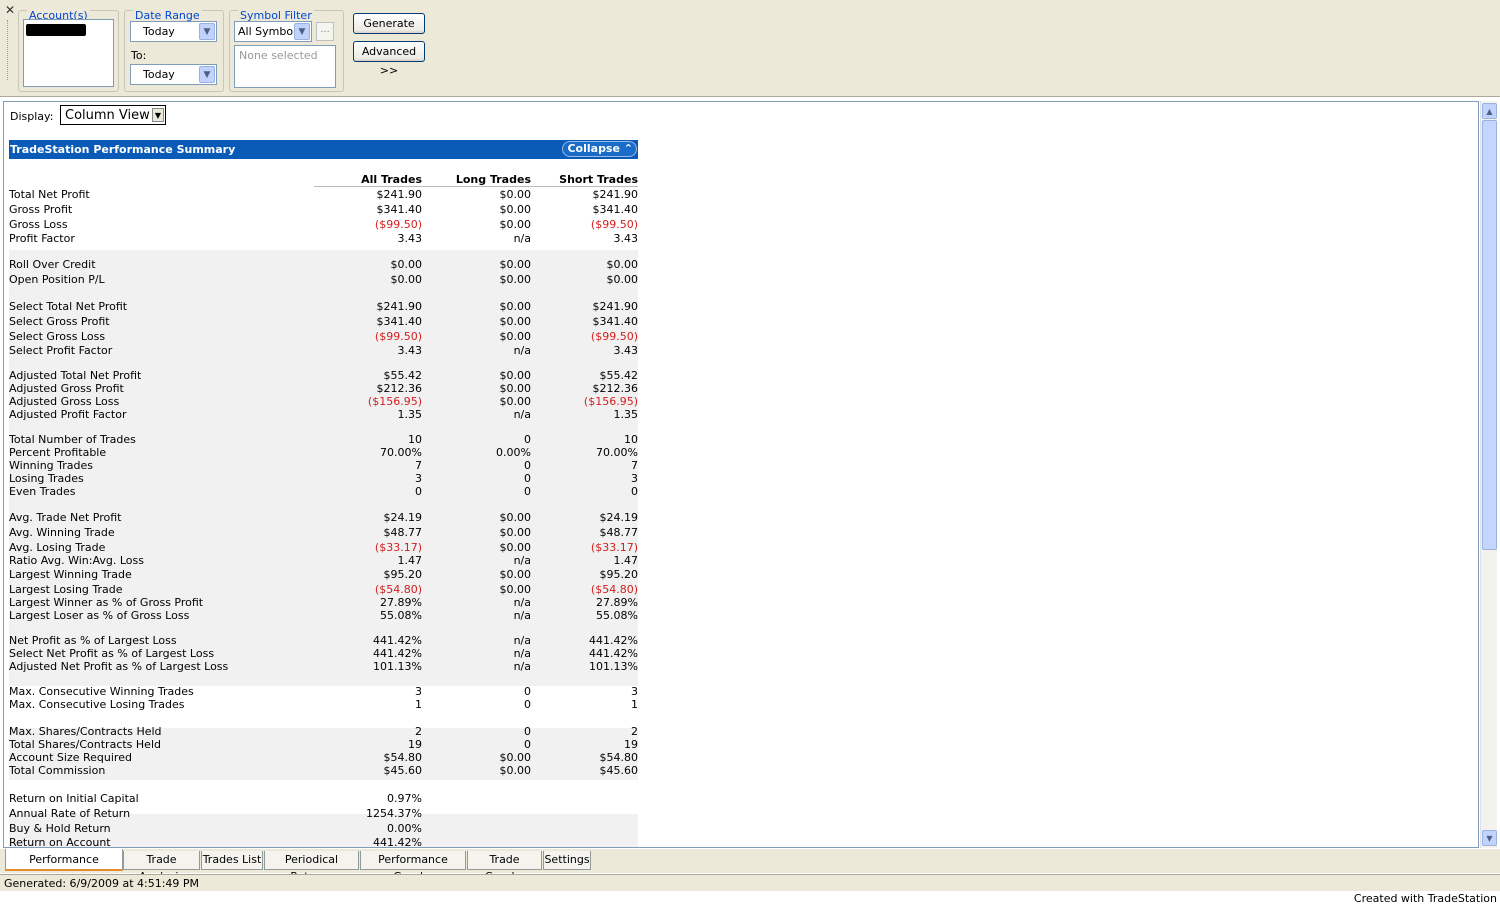 This screenshot has width=1500, height=905. What do you see at coordinates (323, 478) in the screenshot?
I see `table-row: Losing Trades 3 0 3` at bounding box center [323, 478].